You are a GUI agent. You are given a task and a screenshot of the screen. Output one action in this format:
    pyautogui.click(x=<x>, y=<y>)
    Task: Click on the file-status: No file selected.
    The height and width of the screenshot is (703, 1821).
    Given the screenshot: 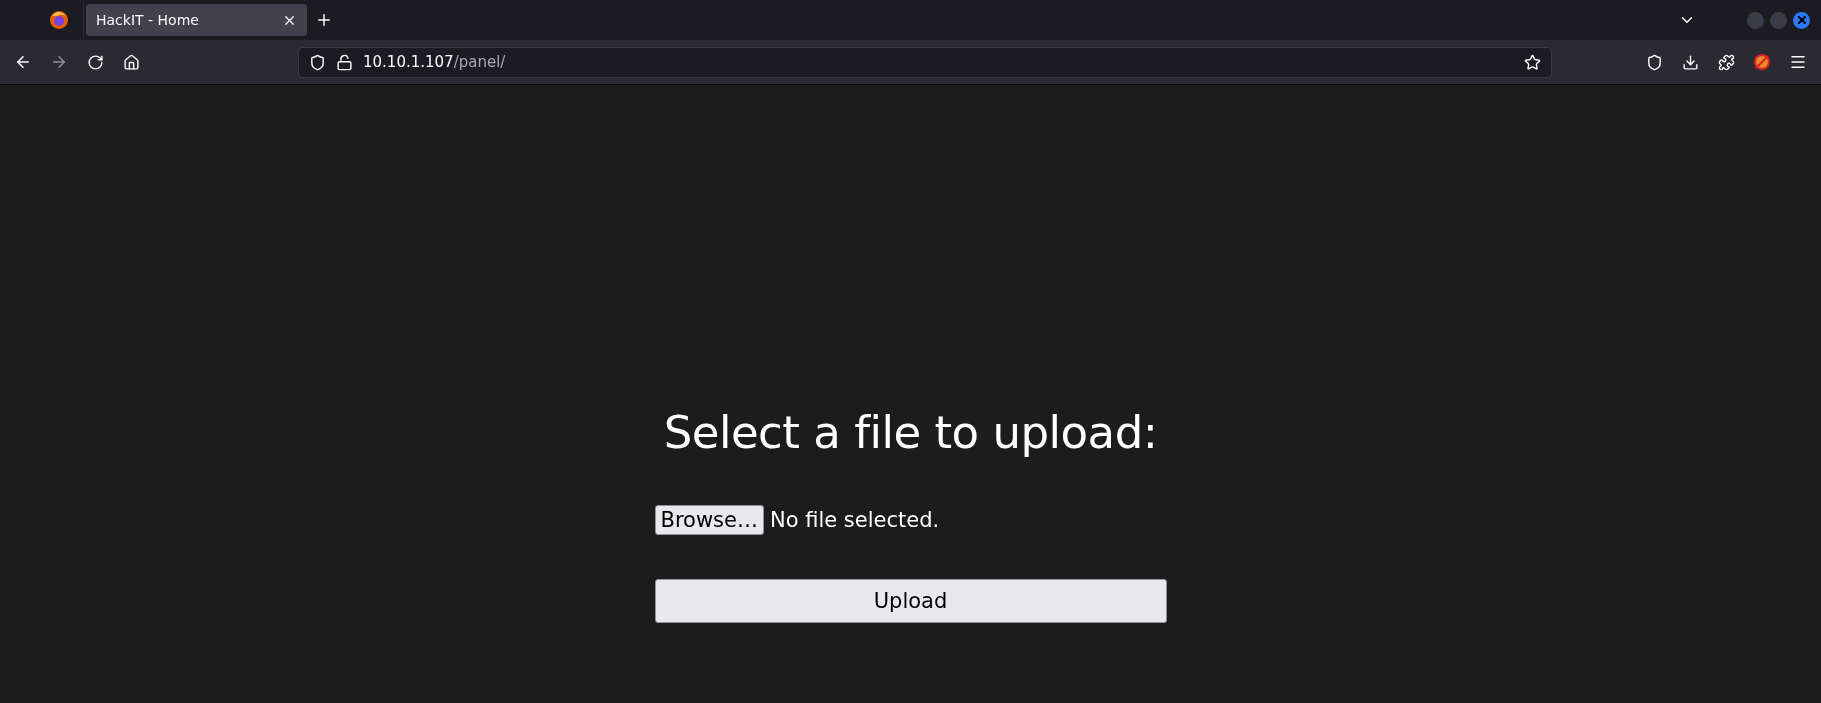 What is the action you would take?
    pyautogui.click(x=854, y=520)
    